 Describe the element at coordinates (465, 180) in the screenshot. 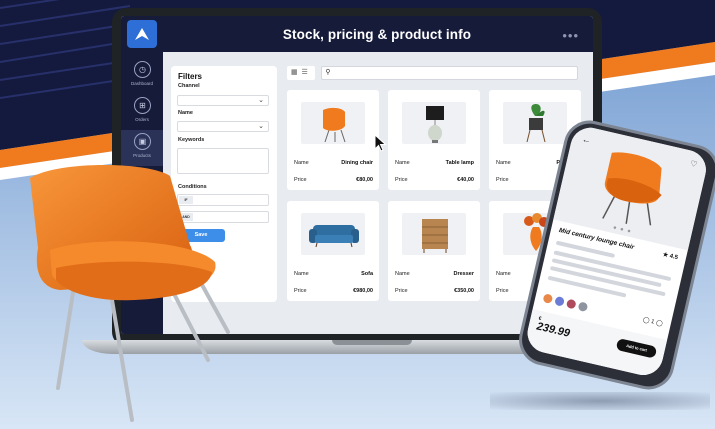

I see `product-price: €40,00` at that location.